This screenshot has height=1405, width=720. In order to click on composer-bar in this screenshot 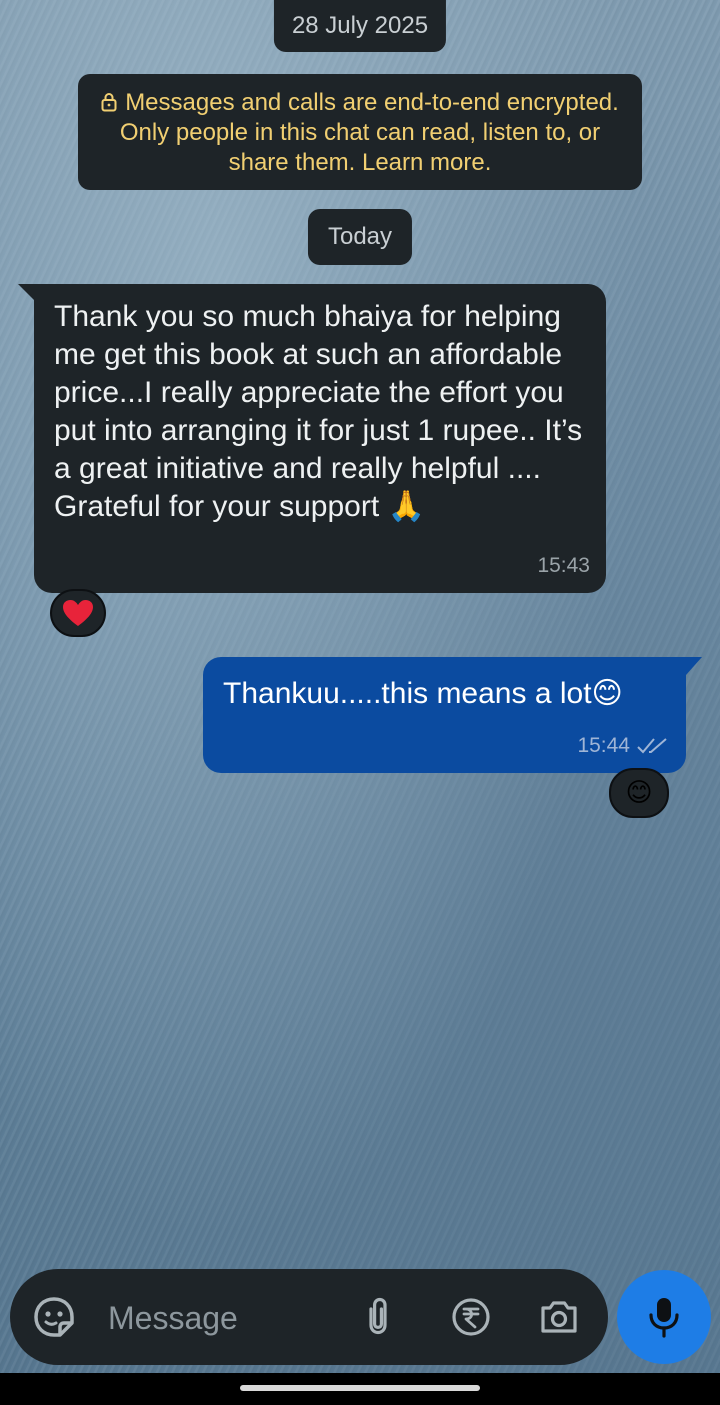, I will do `click(309, 1317)`.